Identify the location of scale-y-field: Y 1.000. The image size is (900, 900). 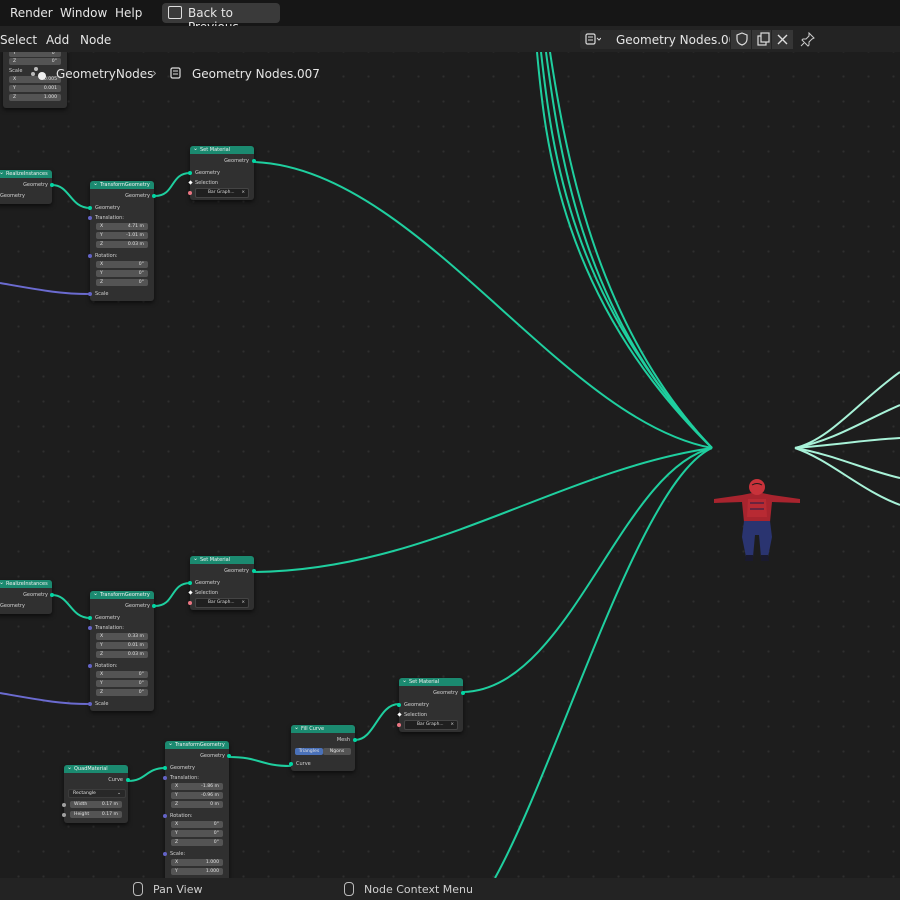
(197, 871).